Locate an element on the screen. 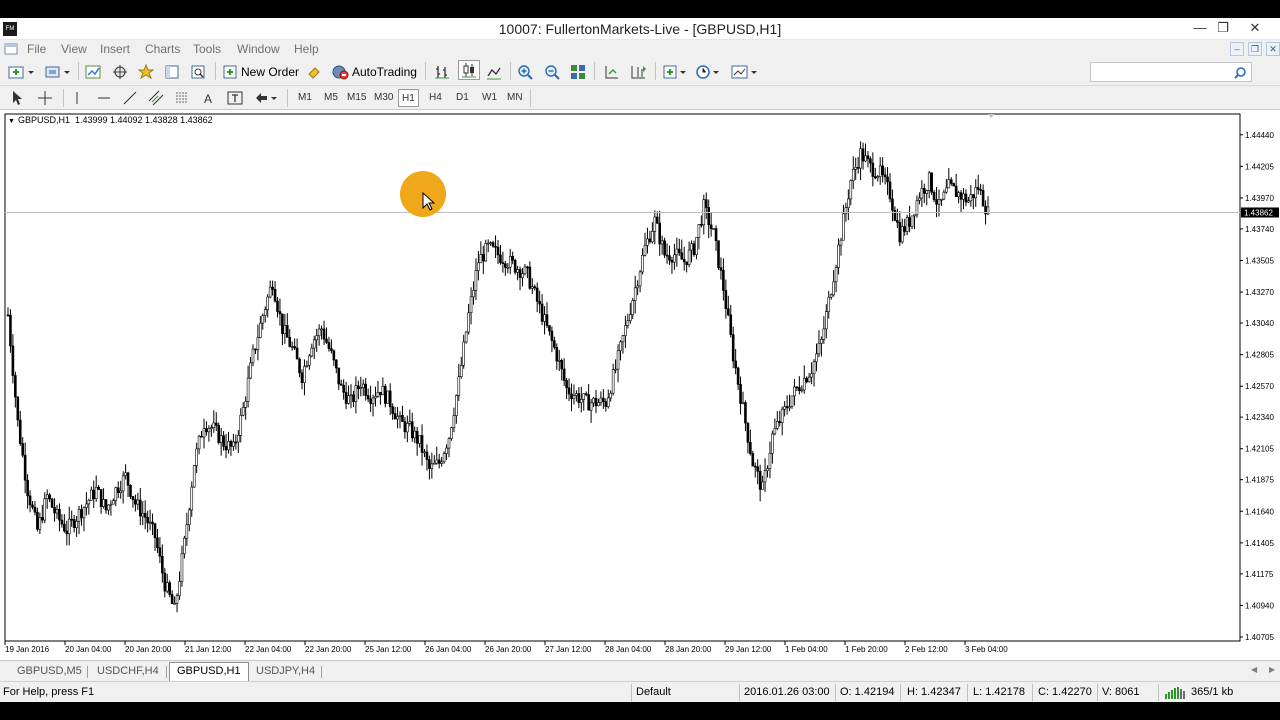  timeframe-h4: H4 is located at coordinates (435, 98).